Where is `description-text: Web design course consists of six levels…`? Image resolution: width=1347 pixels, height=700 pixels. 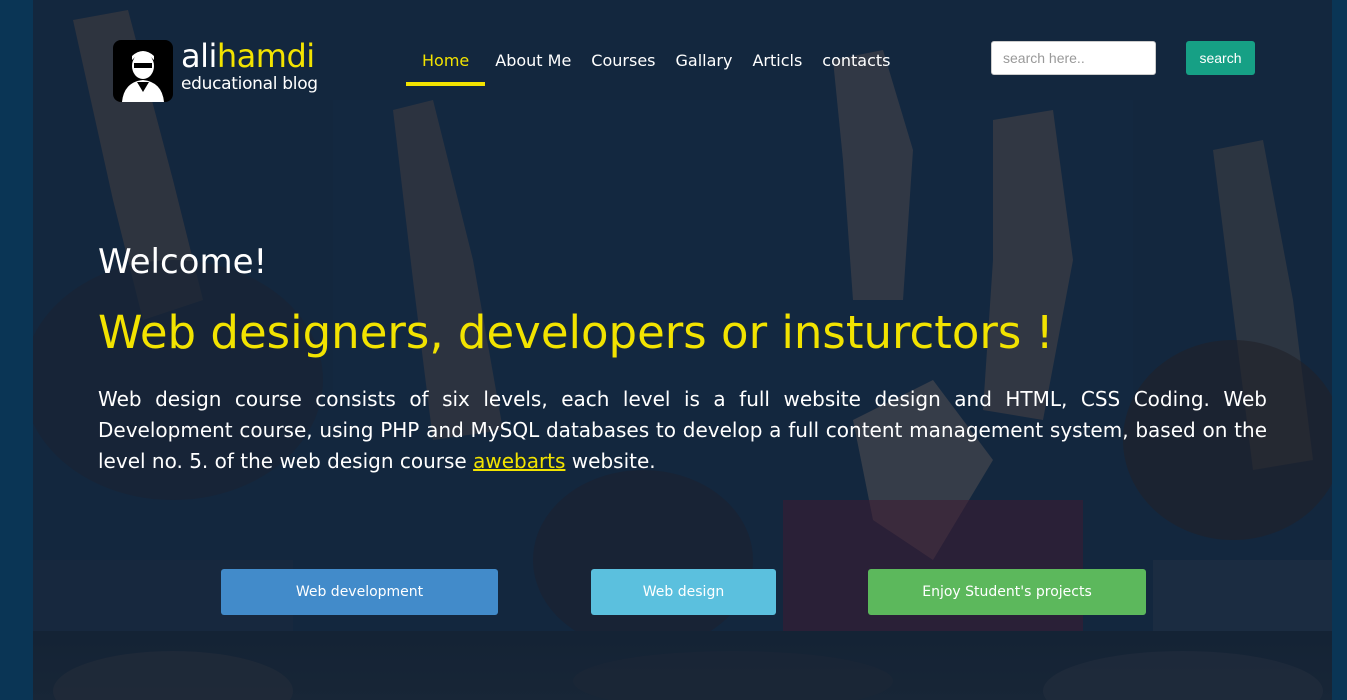 description-text: Web design course consists of six levels… is located at coordinates (682, 430).